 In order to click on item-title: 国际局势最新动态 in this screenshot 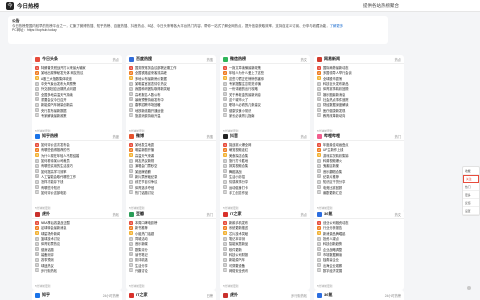, I will do `click(362, 67)`.